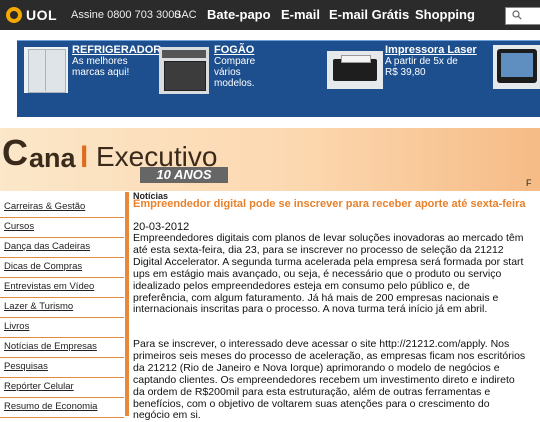  I want to click on ad-impressora-title: Impressora Laser, so click(431, 50).